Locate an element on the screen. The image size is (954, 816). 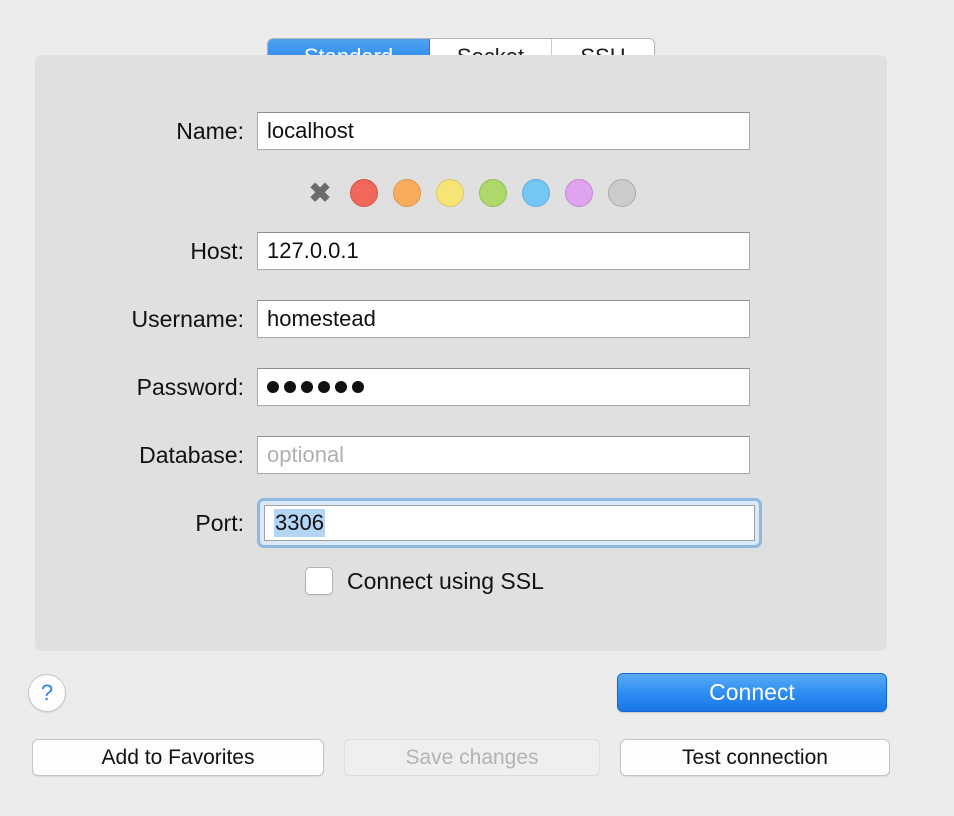
name-input: localhost is located at coordinates (503, 131).